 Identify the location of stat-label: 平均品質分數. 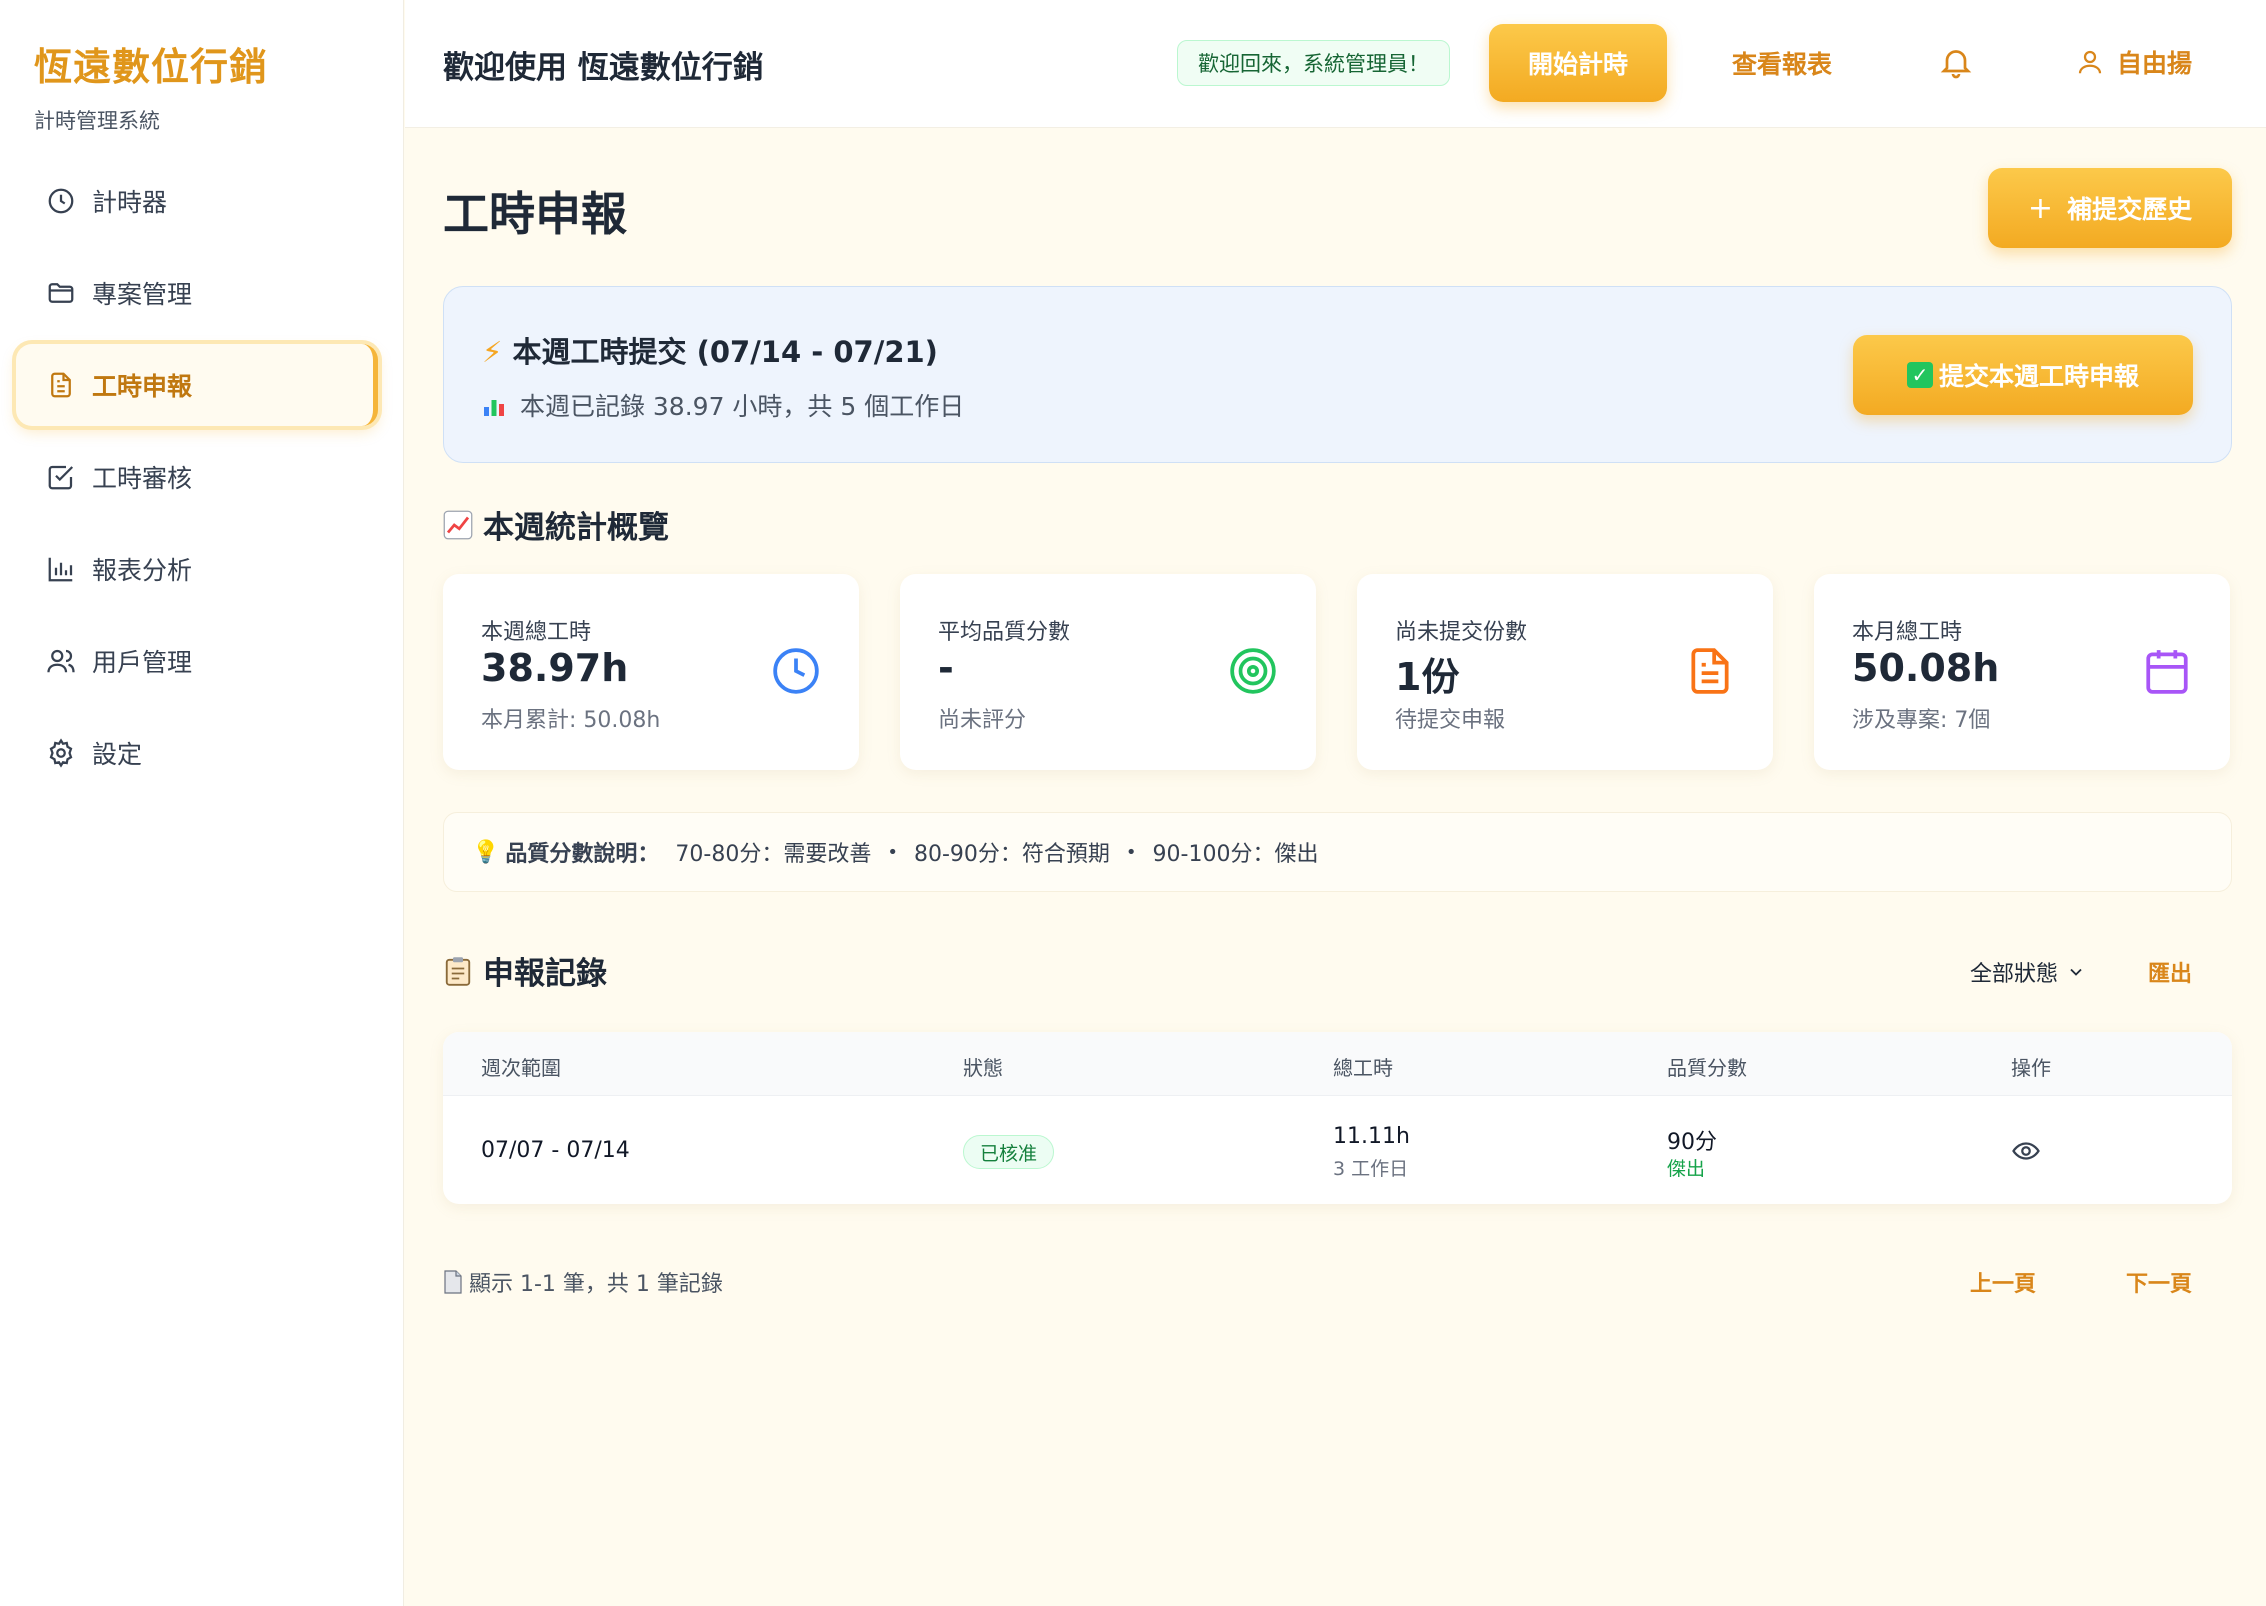
(1004, 632).